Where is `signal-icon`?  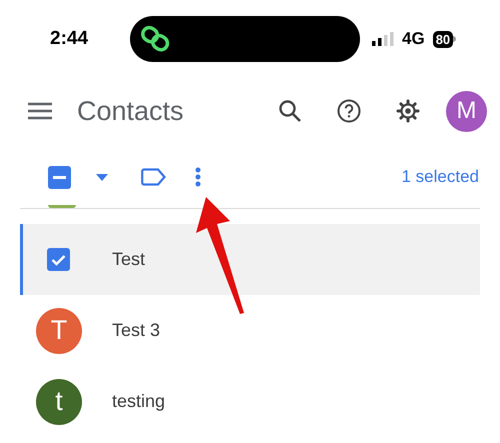
signal-icon is located at coordinates (383, 39).